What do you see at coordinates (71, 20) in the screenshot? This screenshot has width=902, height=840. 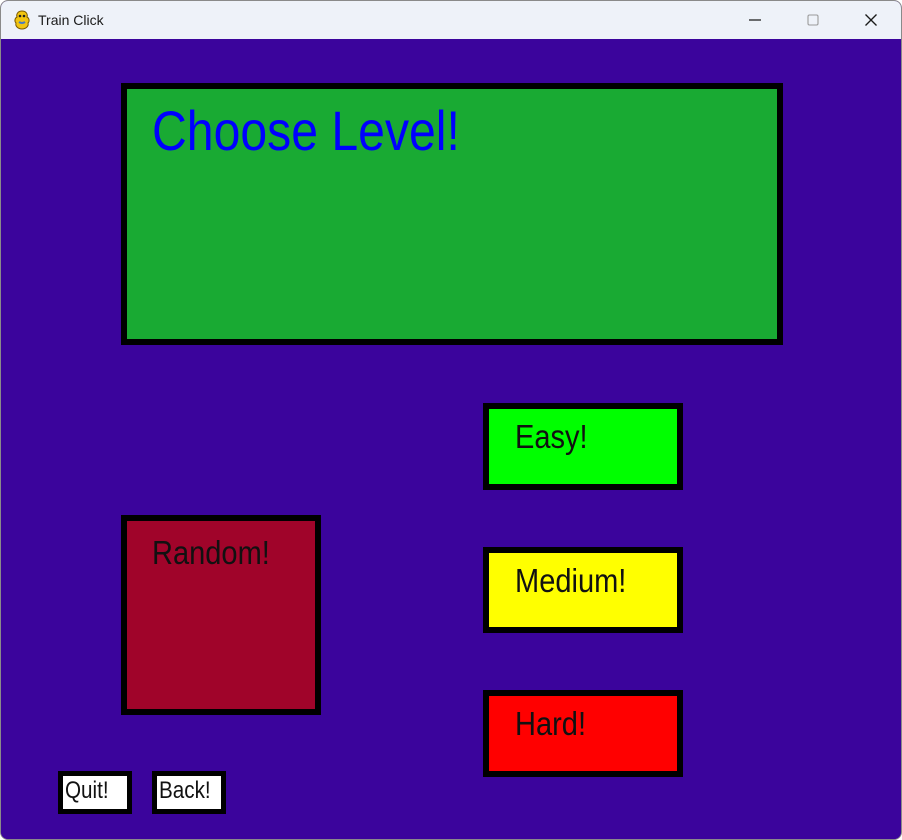 I see `window-title: Train Click` at bounding box center [71, 20].